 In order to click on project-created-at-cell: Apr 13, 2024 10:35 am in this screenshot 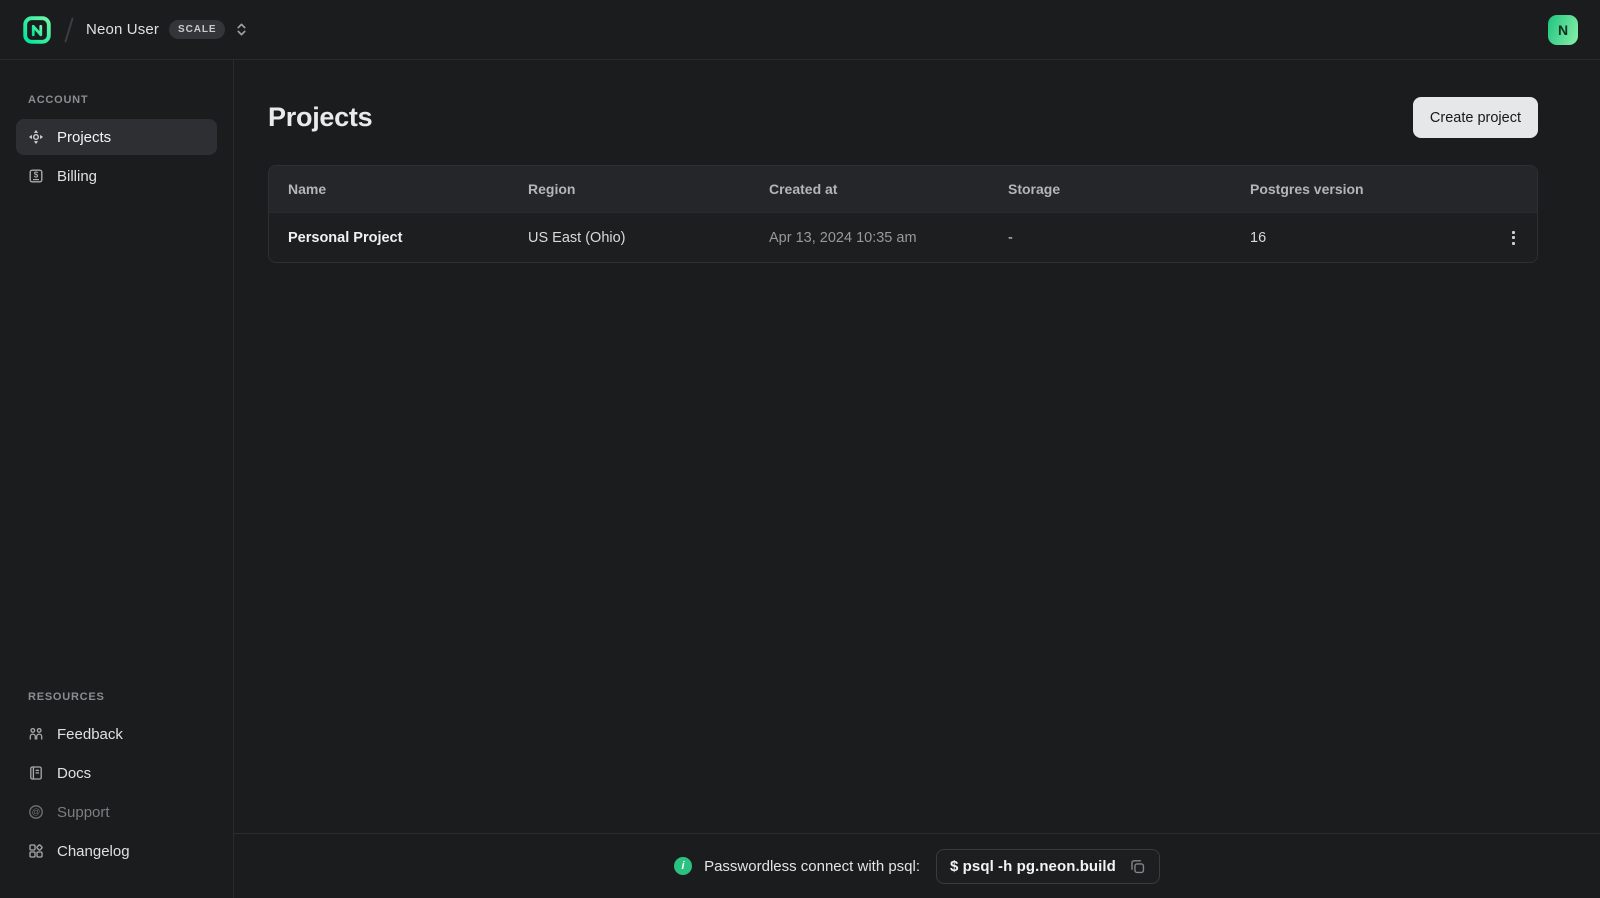, I will do `click(843, 237)`.